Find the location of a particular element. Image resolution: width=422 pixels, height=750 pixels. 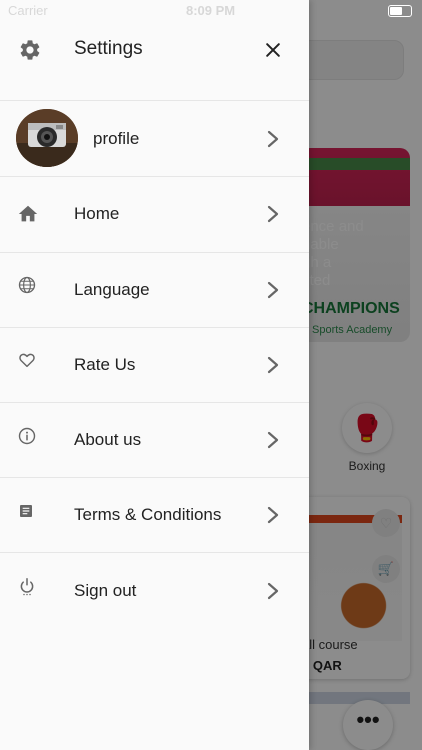

menu-item-language: Language is located at coordinates (154, 290).